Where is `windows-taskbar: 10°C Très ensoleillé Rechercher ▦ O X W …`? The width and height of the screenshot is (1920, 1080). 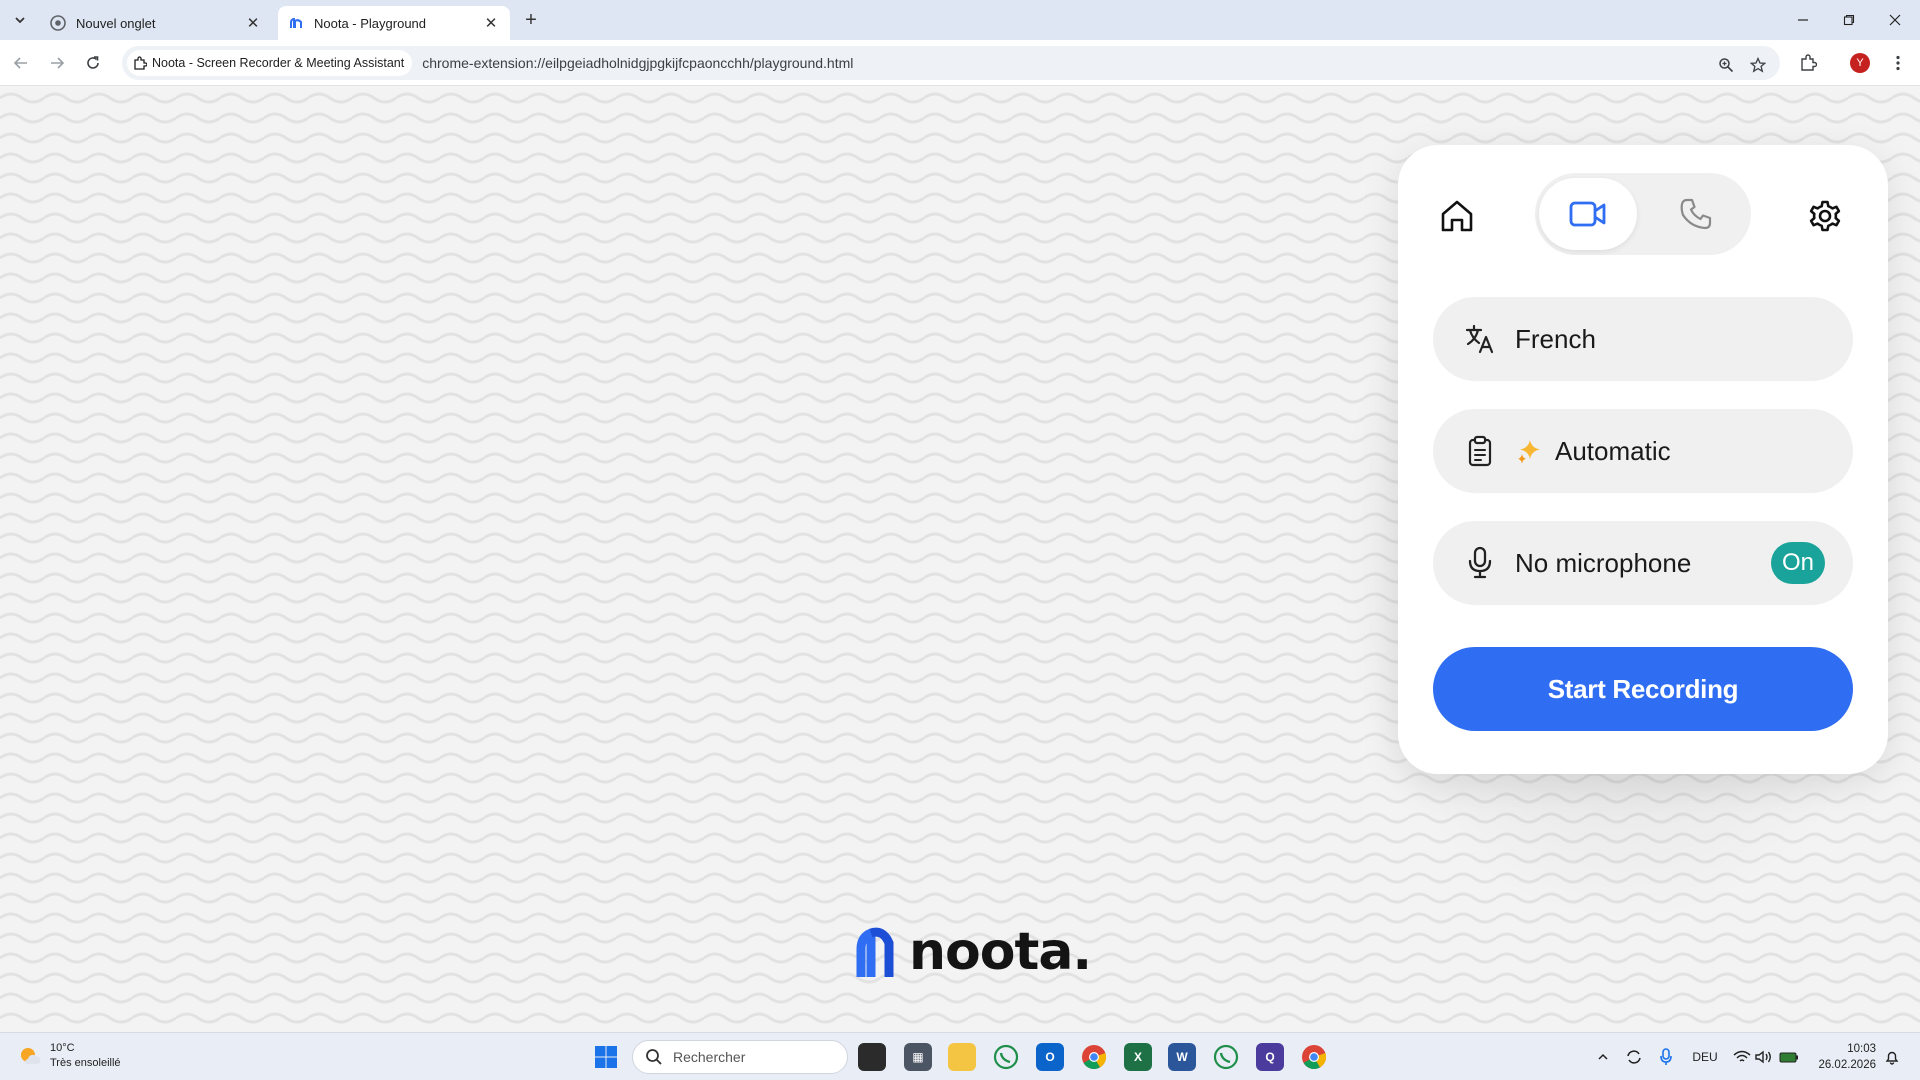
windows-taskbar: 10°C Très ensoleillé Rechercher ▦ O X W … is located at coordinates (960, 1056).